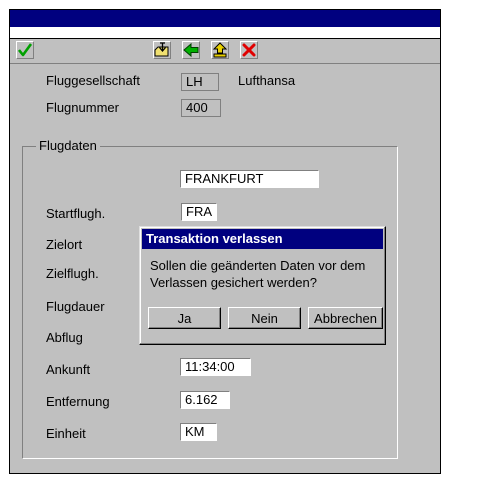 The image size is (491, 491). Describe the element at coordinates (233, 282) in the screenshot. I see `dialog-message-line-2: Verlassen gesichert werden?` at that location.